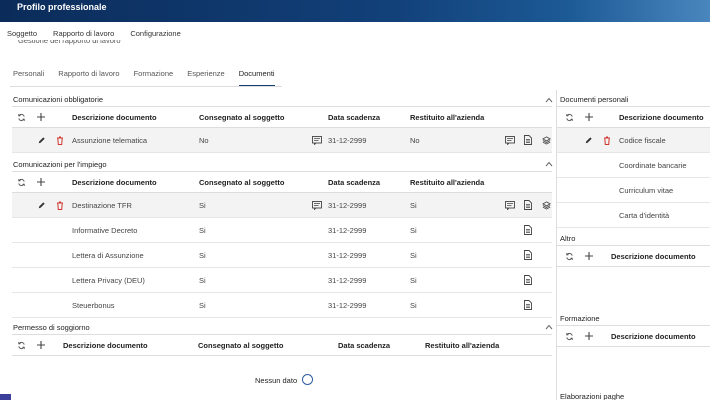  I want to click on collapse-soggiorno-icon, so click(549, 327).